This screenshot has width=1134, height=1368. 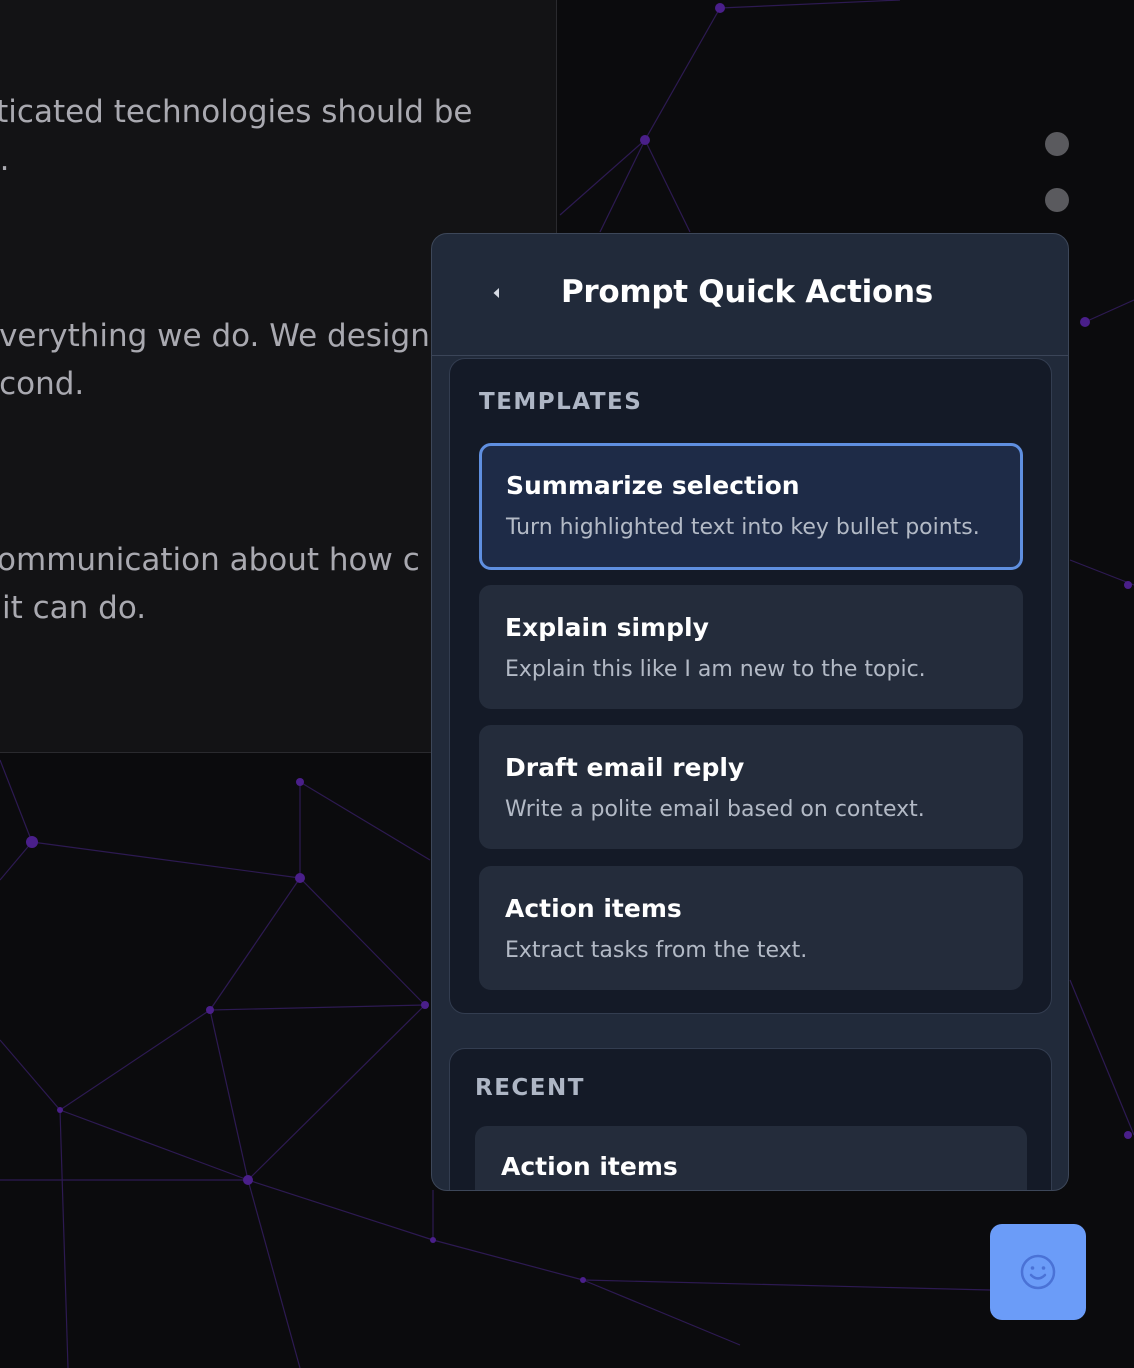 I want to click on smile-face-icon, so click(x=1038, y=1272).